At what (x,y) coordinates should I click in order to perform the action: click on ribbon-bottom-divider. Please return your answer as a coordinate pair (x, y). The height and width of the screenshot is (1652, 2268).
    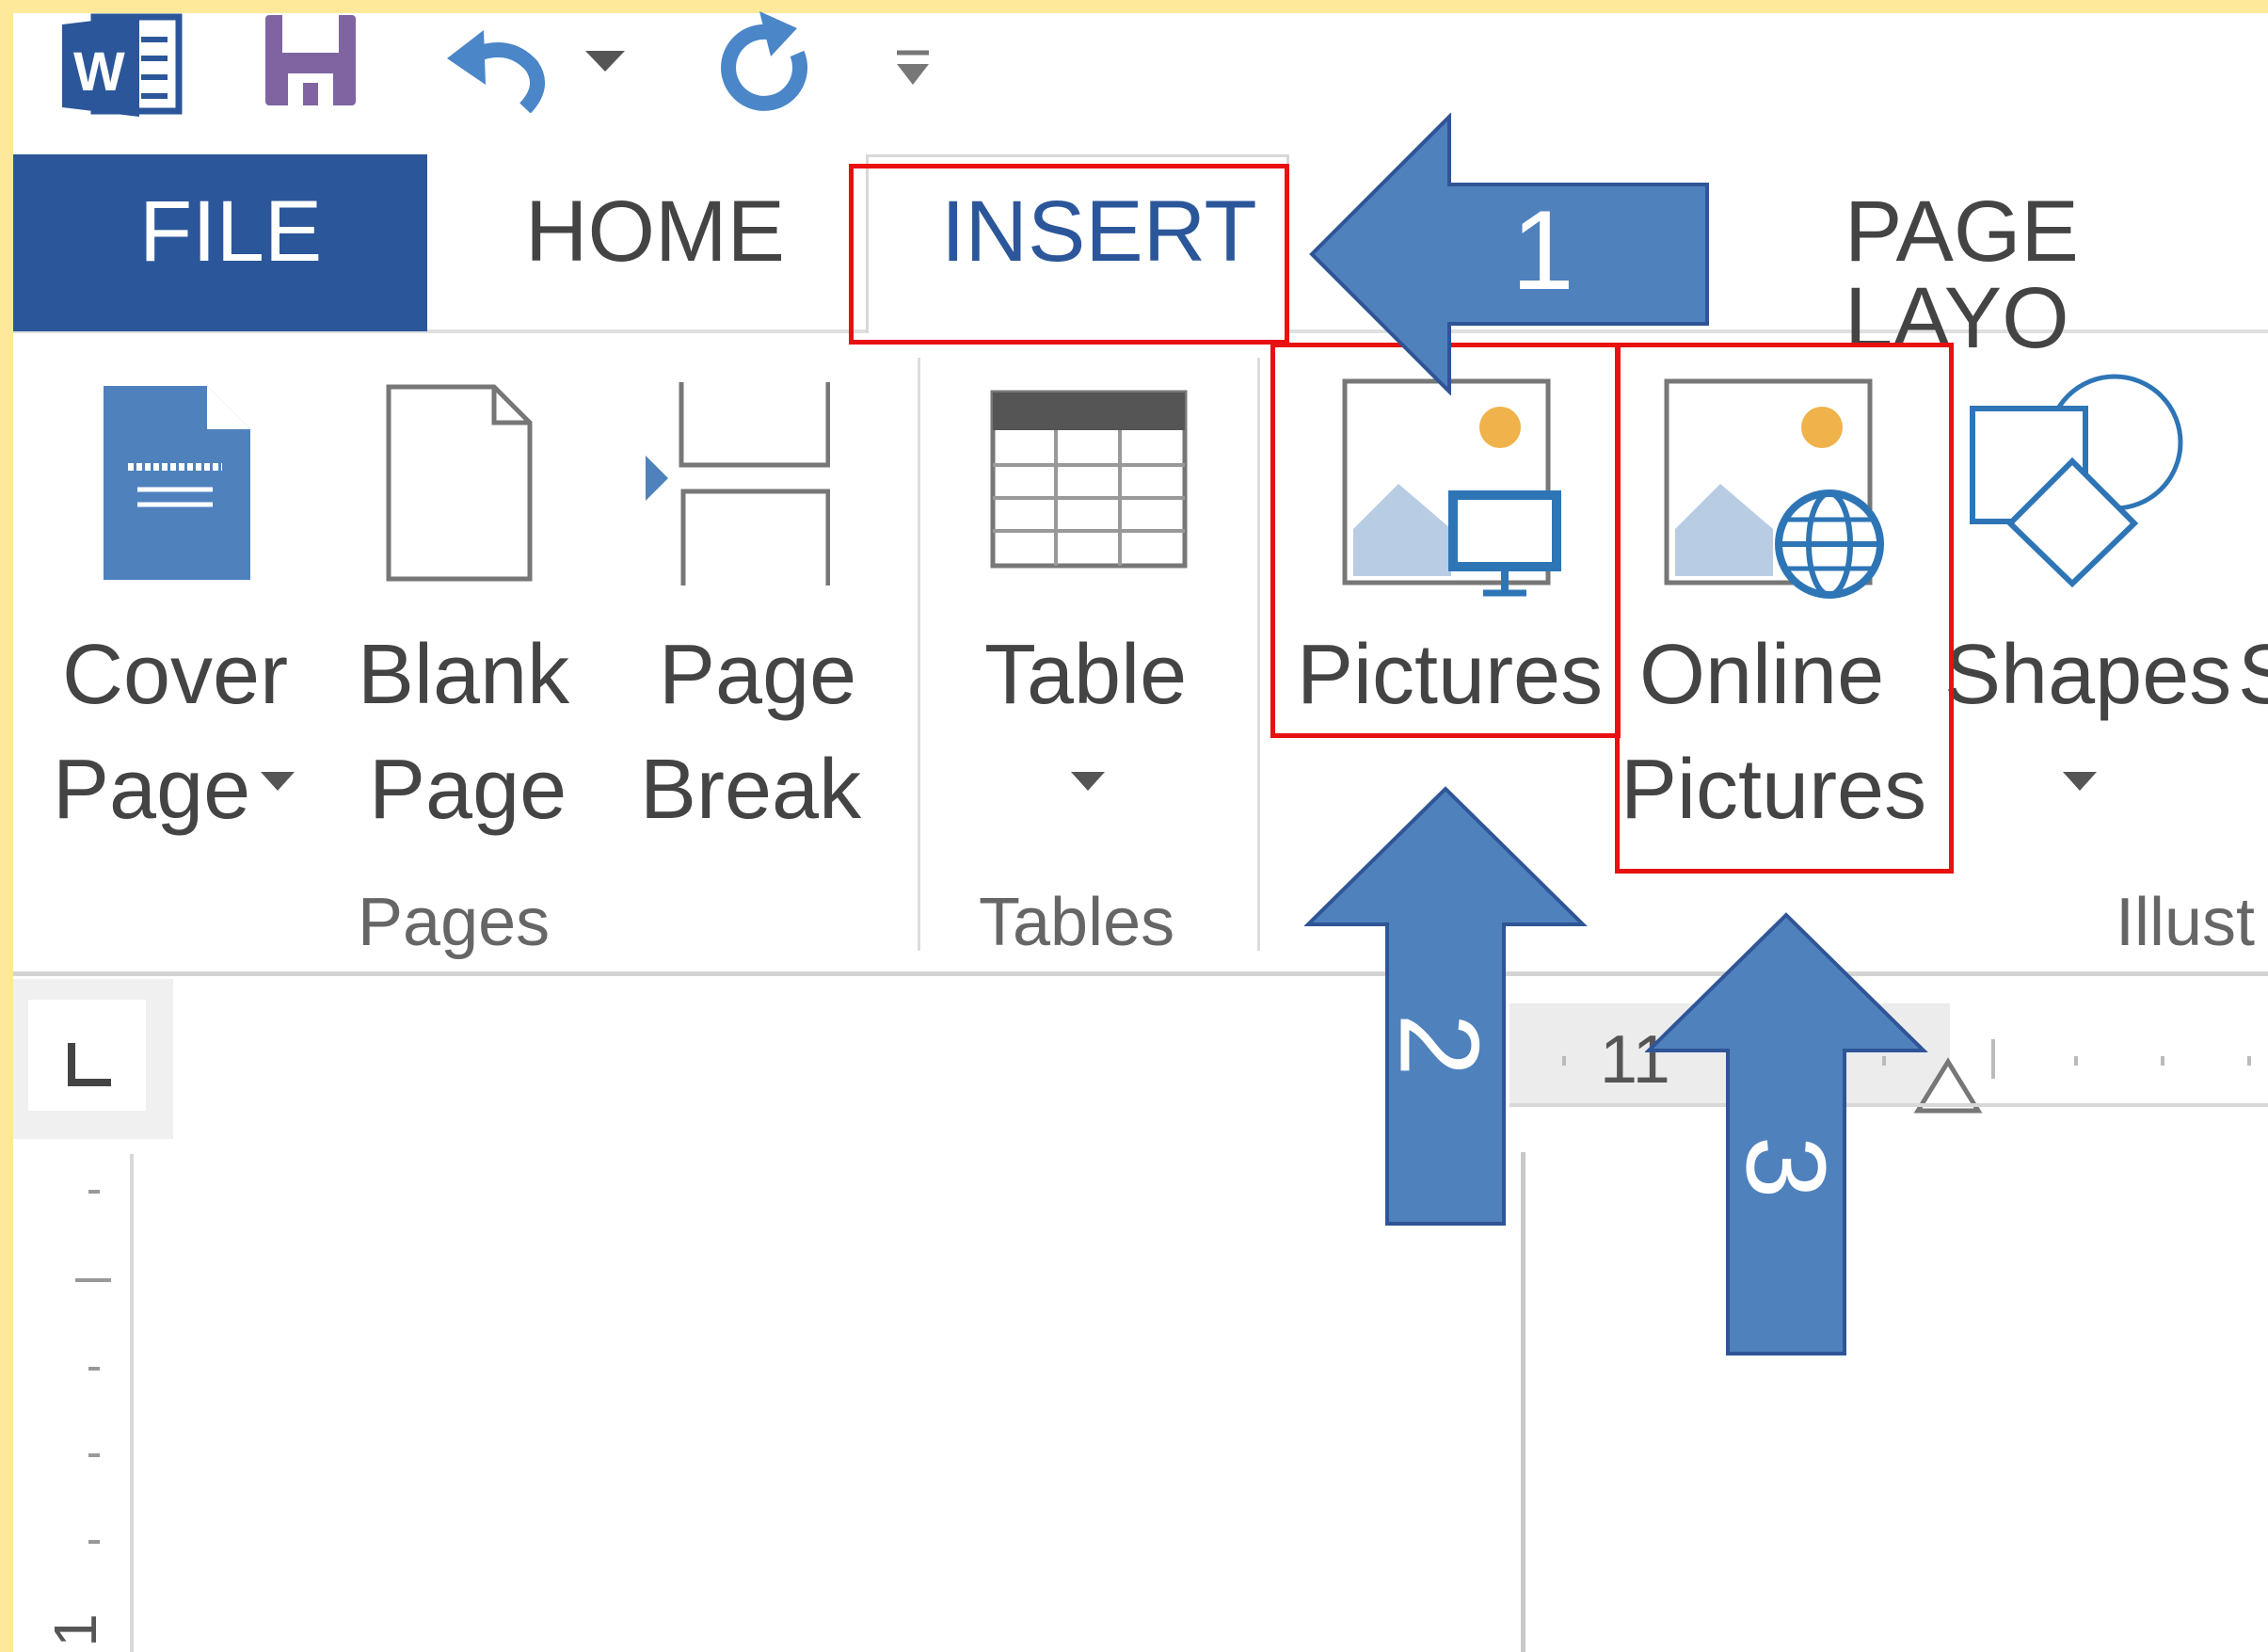
    Looking at the image, I should click on (1141, 973).